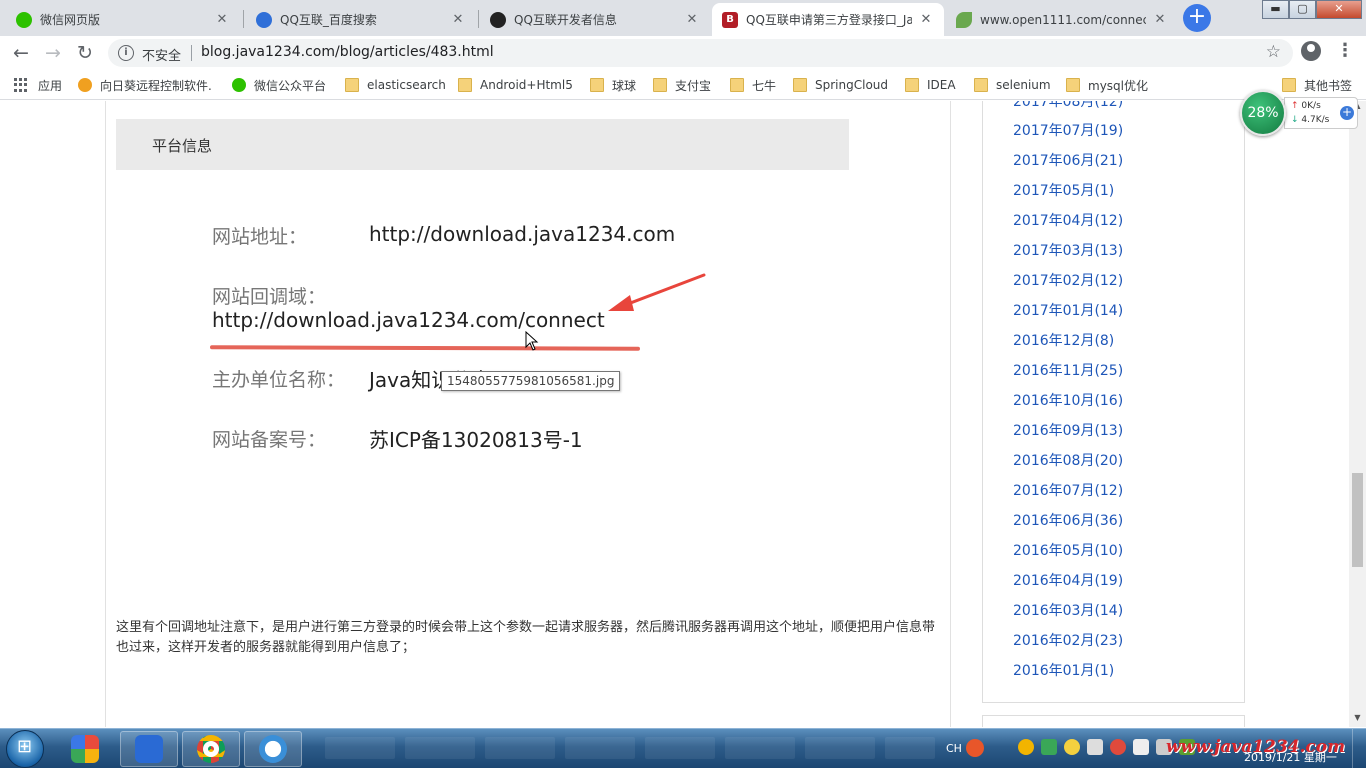 The height and width of the screenshot is (769, 1366). Describe the element at coordinates (1068, 640) in the screenshot. I see `archive-link: 2016年02月(23)` at that location.